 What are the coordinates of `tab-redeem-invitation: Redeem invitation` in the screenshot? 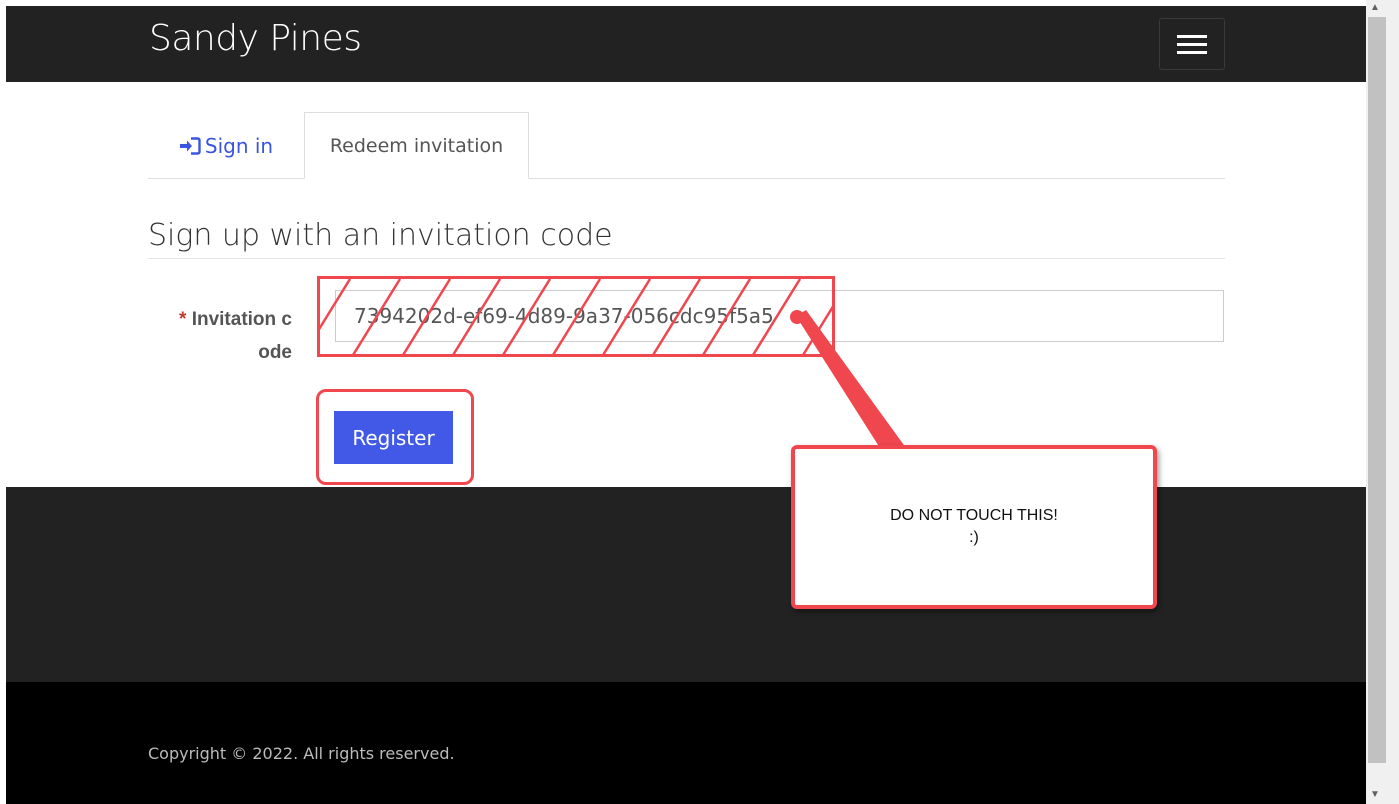 It's located at (416, 145).